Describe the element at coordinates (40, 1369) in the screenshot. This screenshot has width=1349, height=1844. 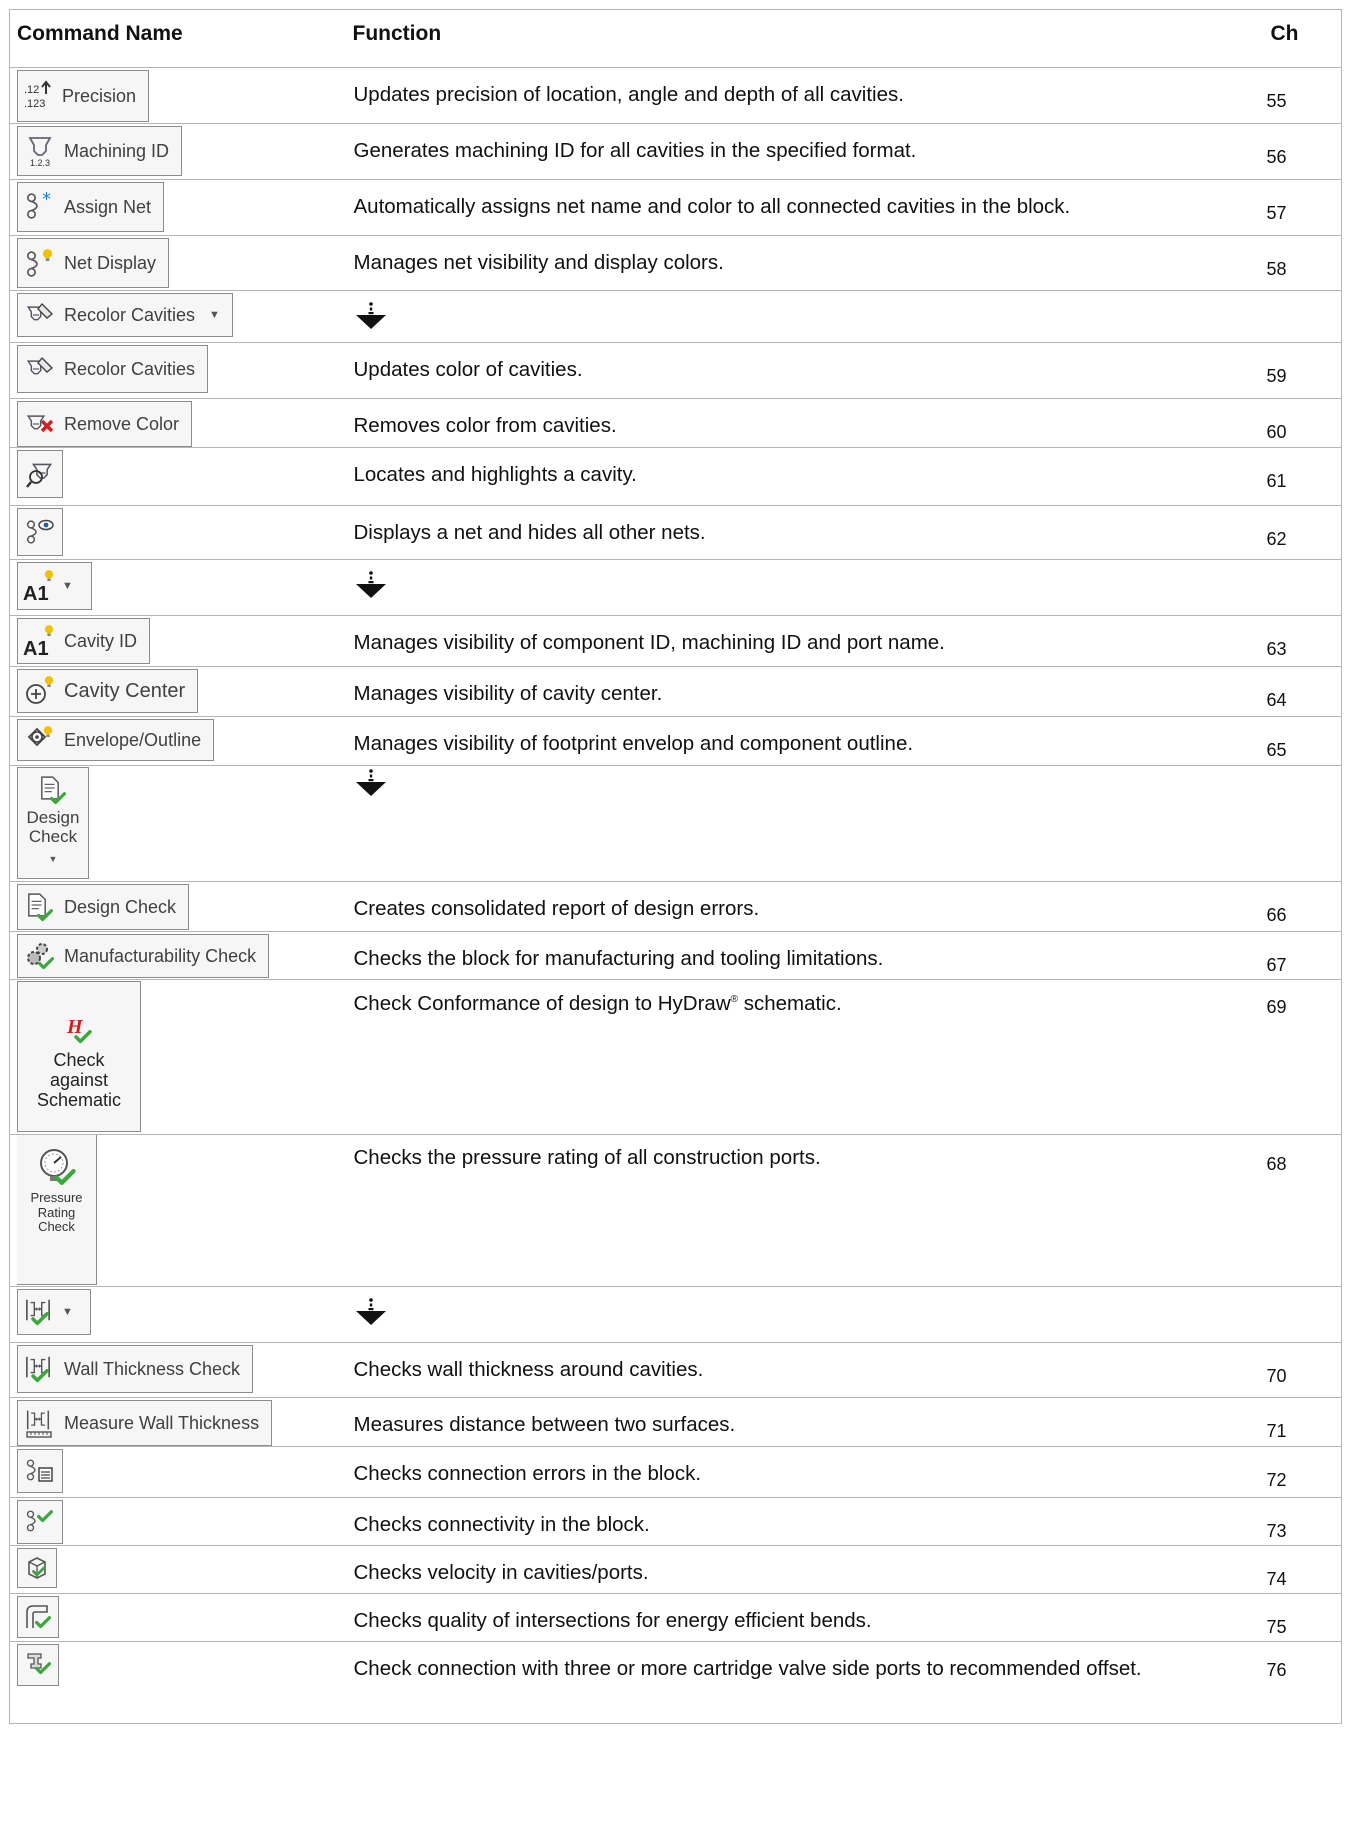
I see `wall-thickness-check-icon` at that location.